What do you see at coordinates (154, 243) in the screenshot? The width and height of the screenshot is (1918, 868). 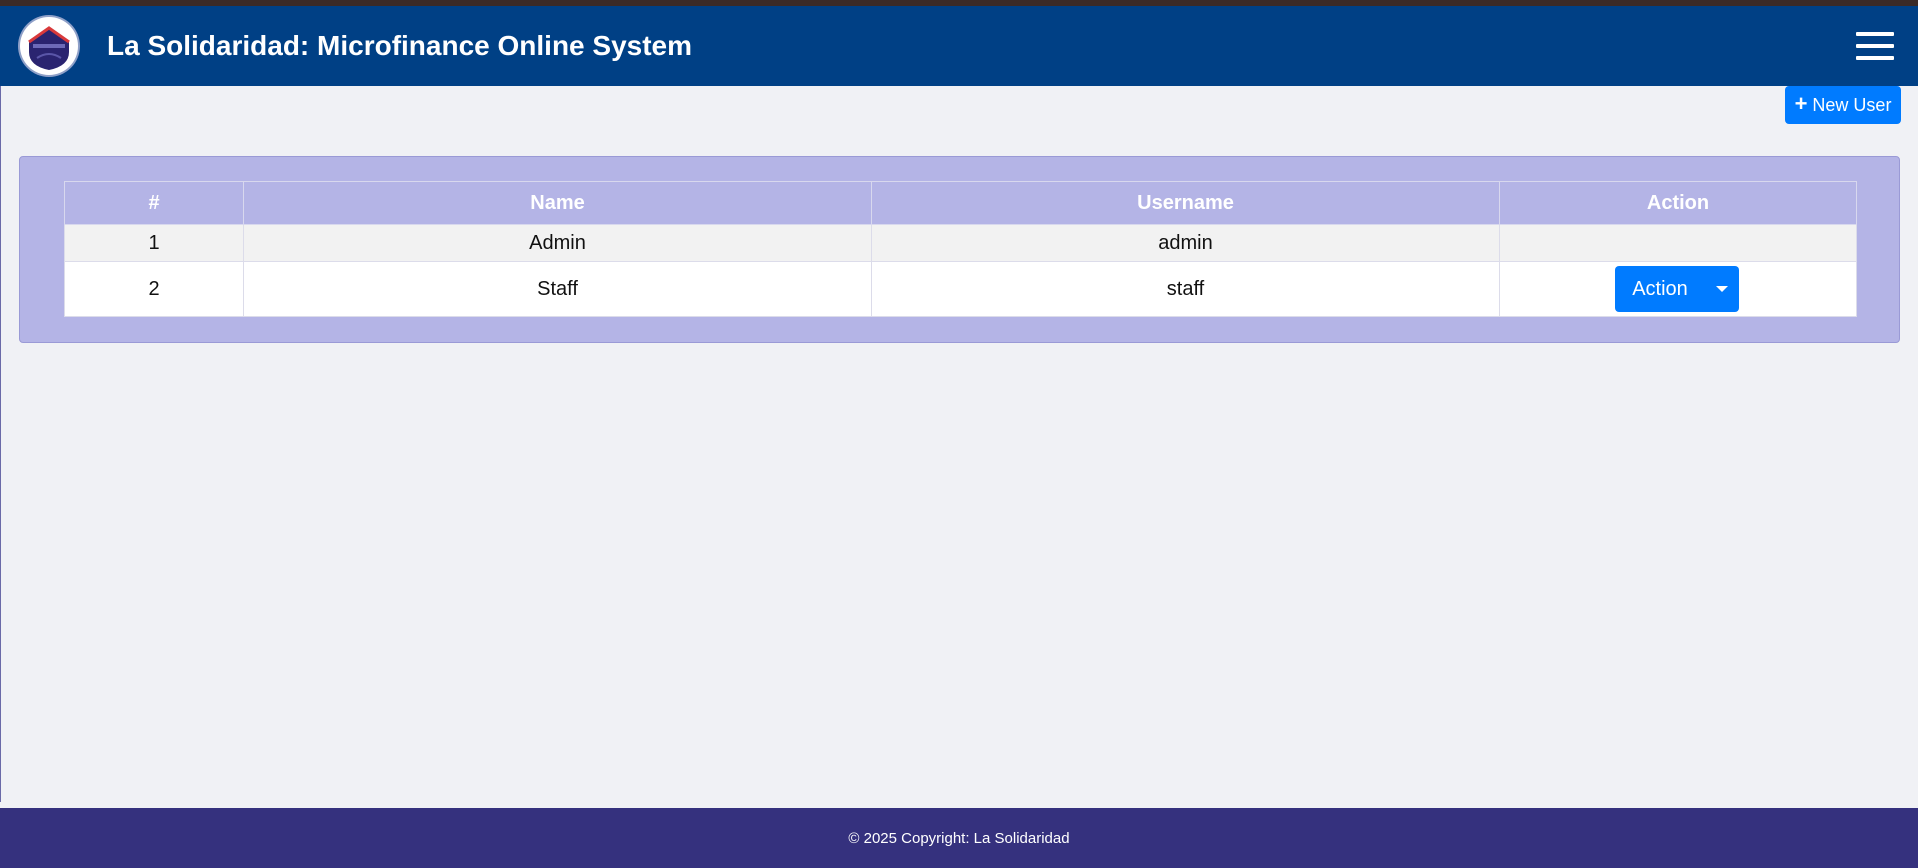 I see `cell-number: 1` at bounding box center [154, 243].